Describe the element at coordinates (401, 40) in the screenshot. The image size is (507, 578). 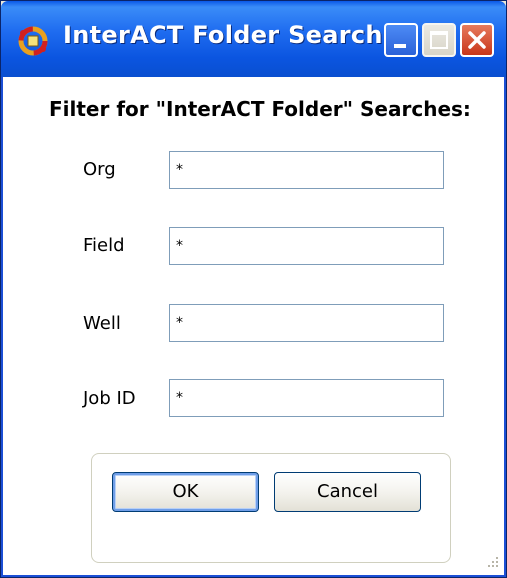
I see `minimize-button` at that location.